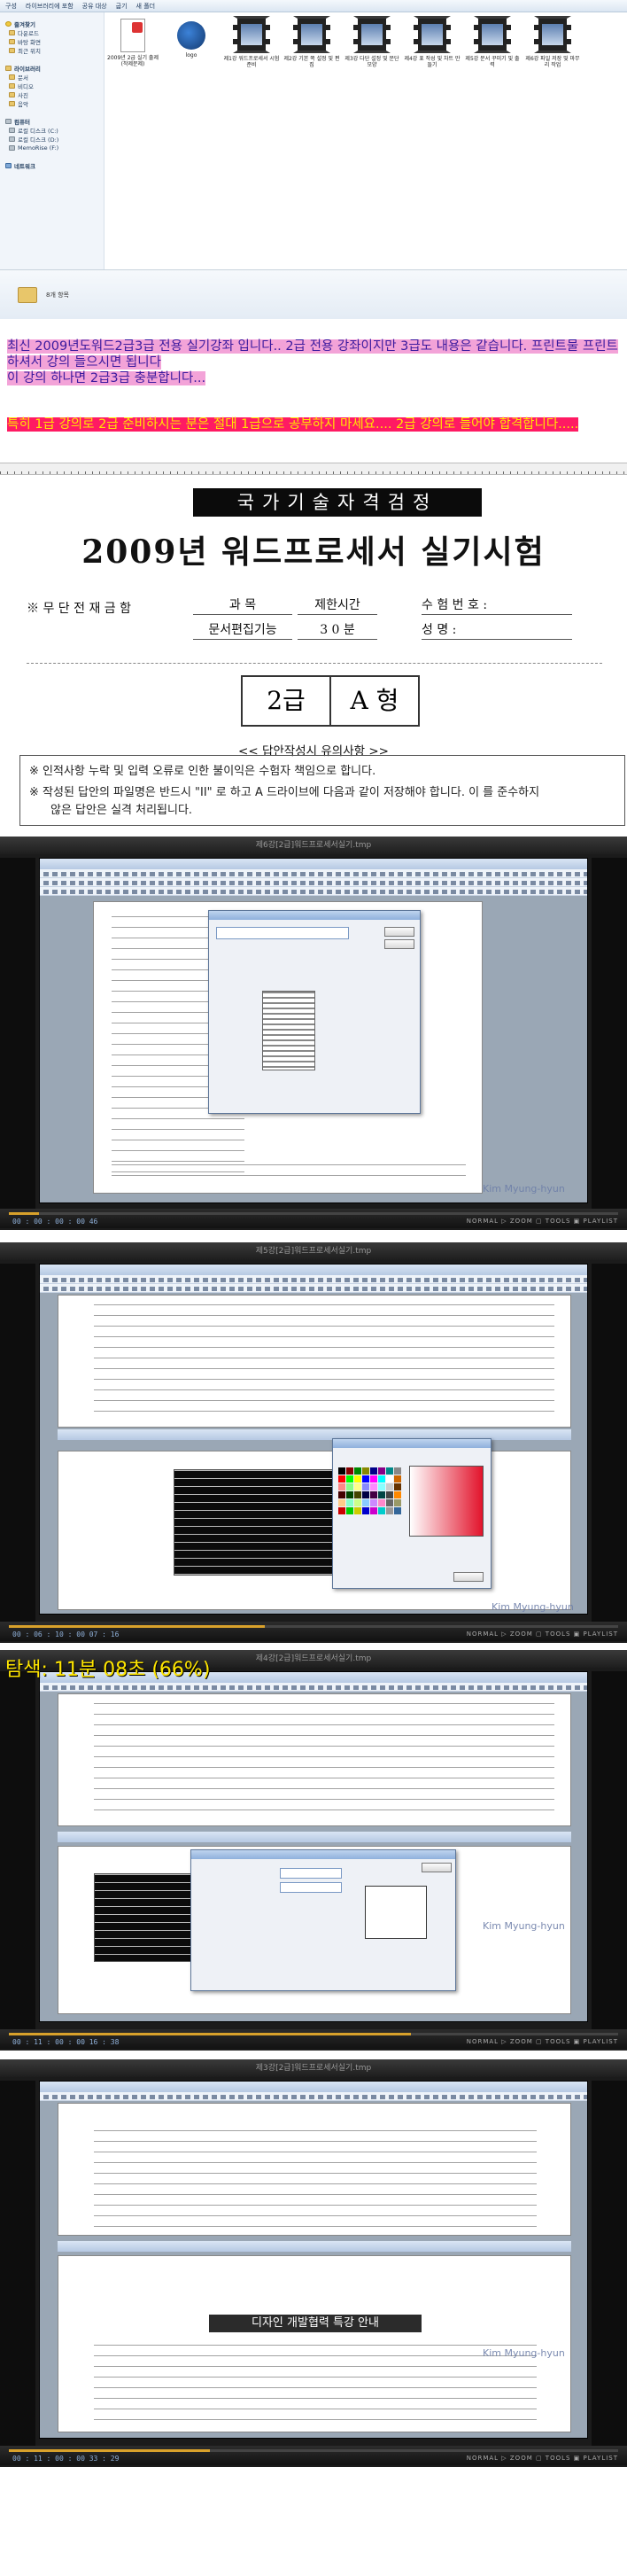 Image resolution: width=627 pixels, height=2576 pixels. I want to click on nav-music: 음악, so click(52, 104).